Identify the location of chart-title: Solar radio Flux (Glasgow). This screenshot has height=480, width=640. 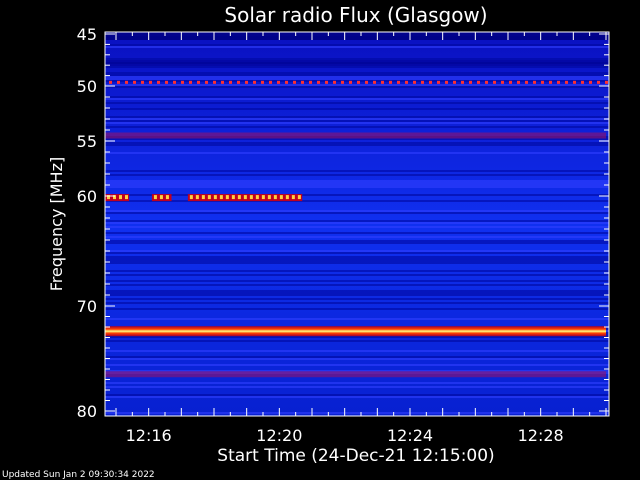
(355, 15).